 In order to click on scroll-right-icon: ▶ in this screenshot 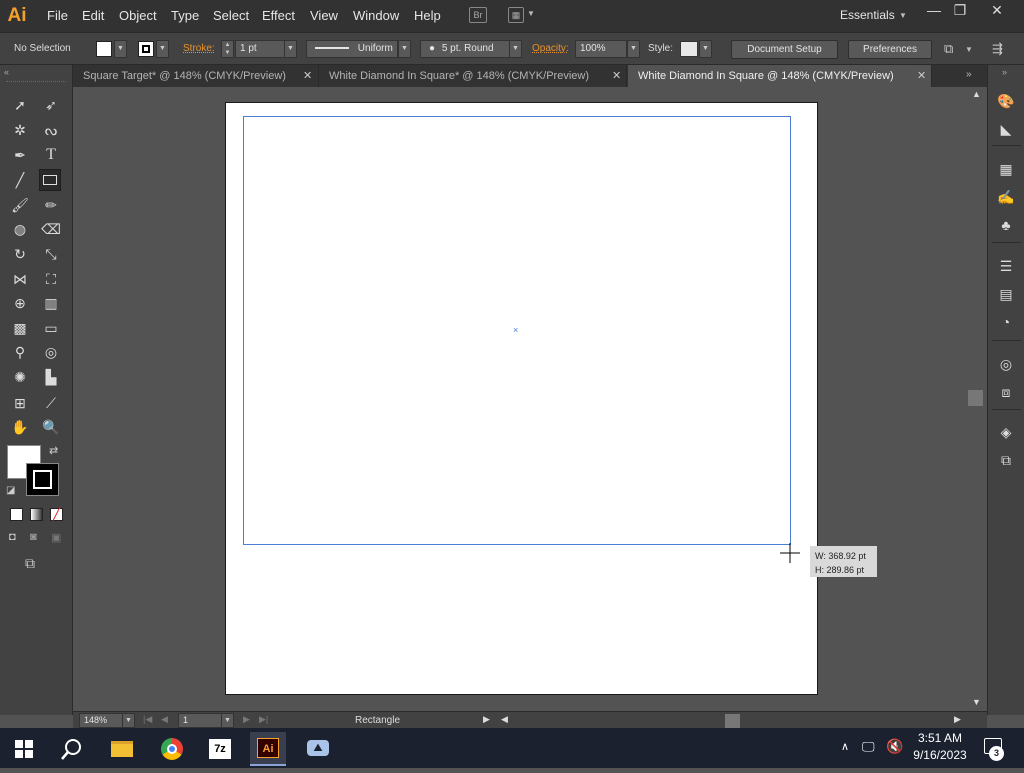, I will do `click(957, 719)`.